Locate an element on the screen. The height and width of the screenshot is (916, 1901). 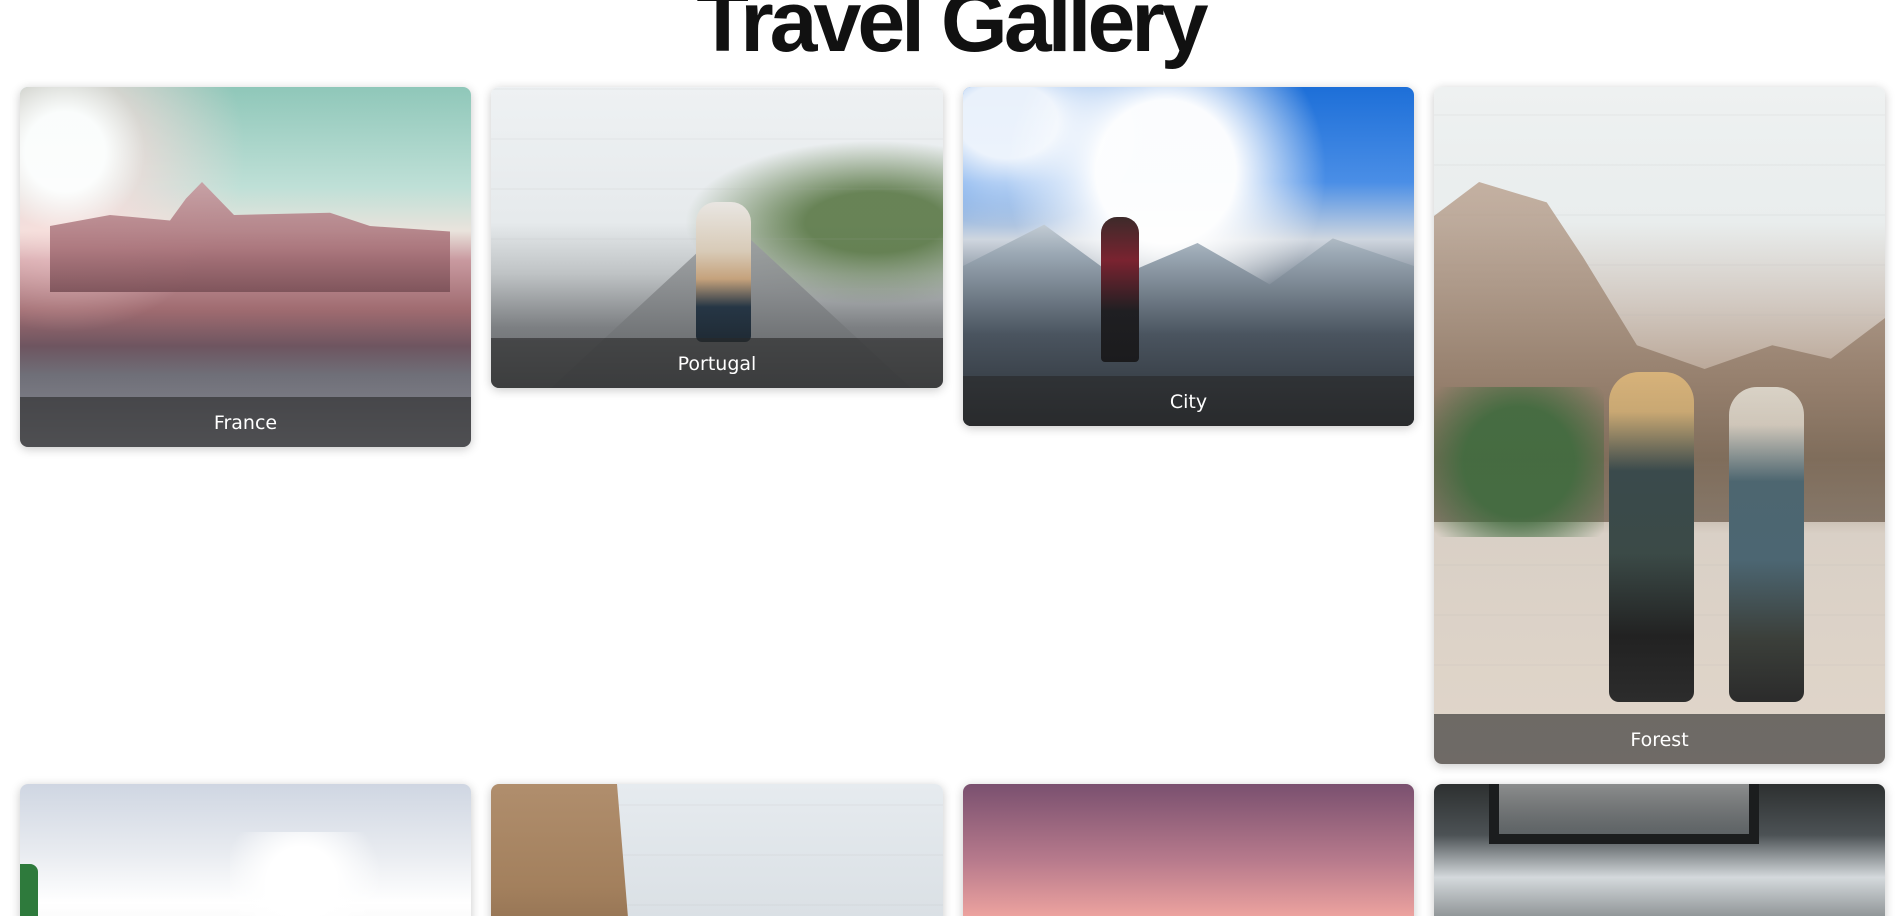
gallery-card-portugal: Portugal is located at coordinates (717, 237).